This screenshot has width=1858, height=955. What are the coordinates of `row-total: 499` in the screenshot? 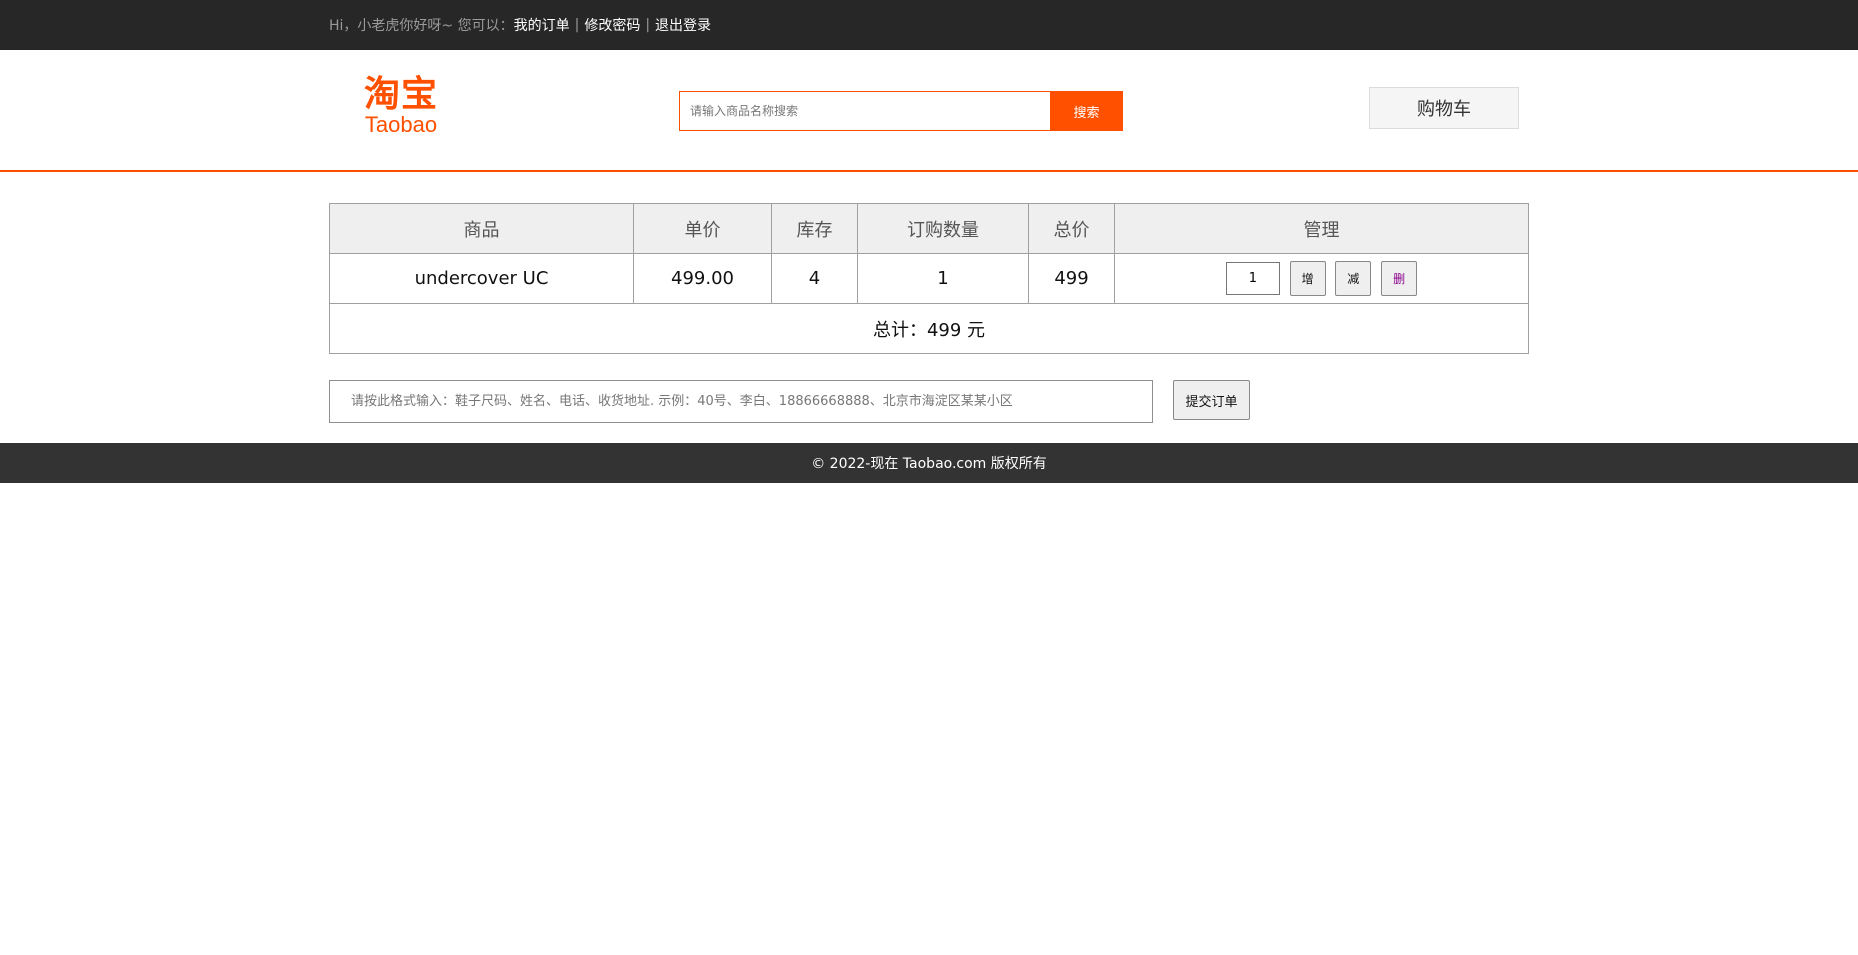 It's located at (1071, 278).